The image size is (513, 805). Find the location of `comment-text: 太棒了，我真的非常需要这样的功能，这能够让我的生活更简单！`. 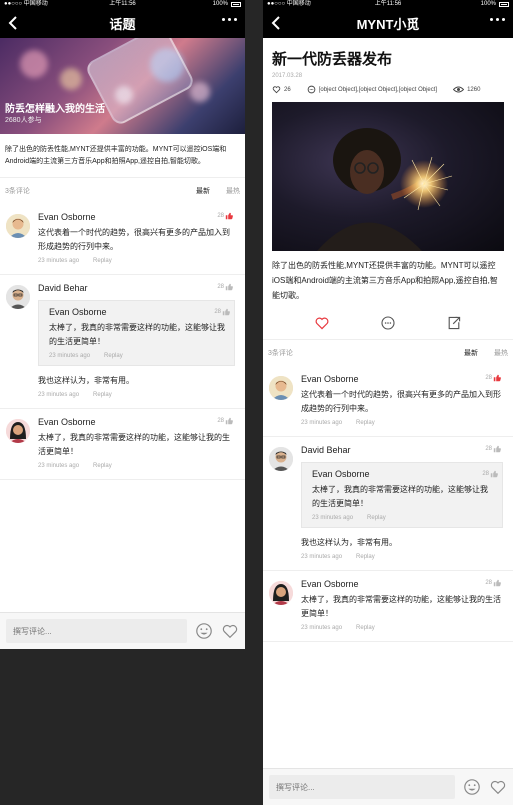

comment-text: 太棒了，我真的非常需要这样的功能，这能够让我的生活更简单！ is located at coordinates (134, 444).